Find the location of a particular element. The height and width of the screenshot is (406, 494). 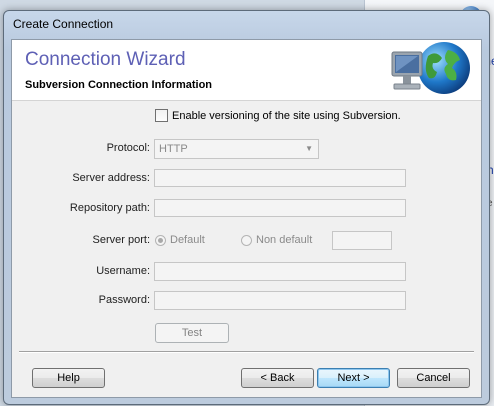

protocol-select: HTTP ▼ is located at coordinates (236, 149).